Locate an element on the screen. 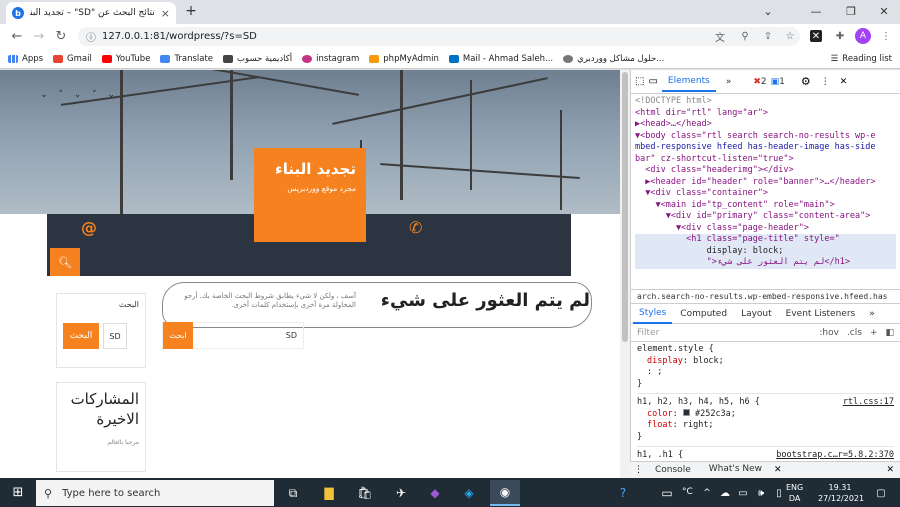  bookmark-phpmyadmin: phpMyAdmin is located at coordinates (404, 59).